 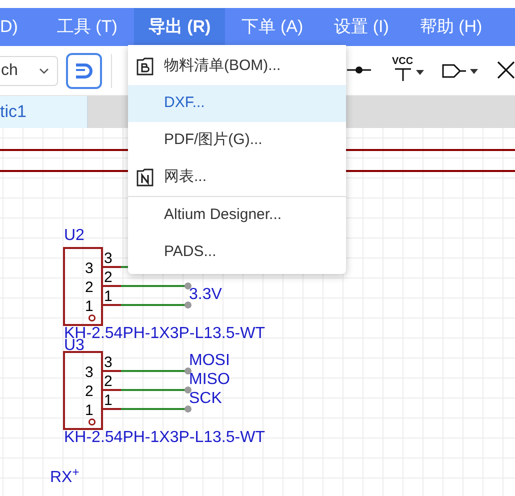 I want to click on vcc-tool: VCC, so click(x=408, y=69).